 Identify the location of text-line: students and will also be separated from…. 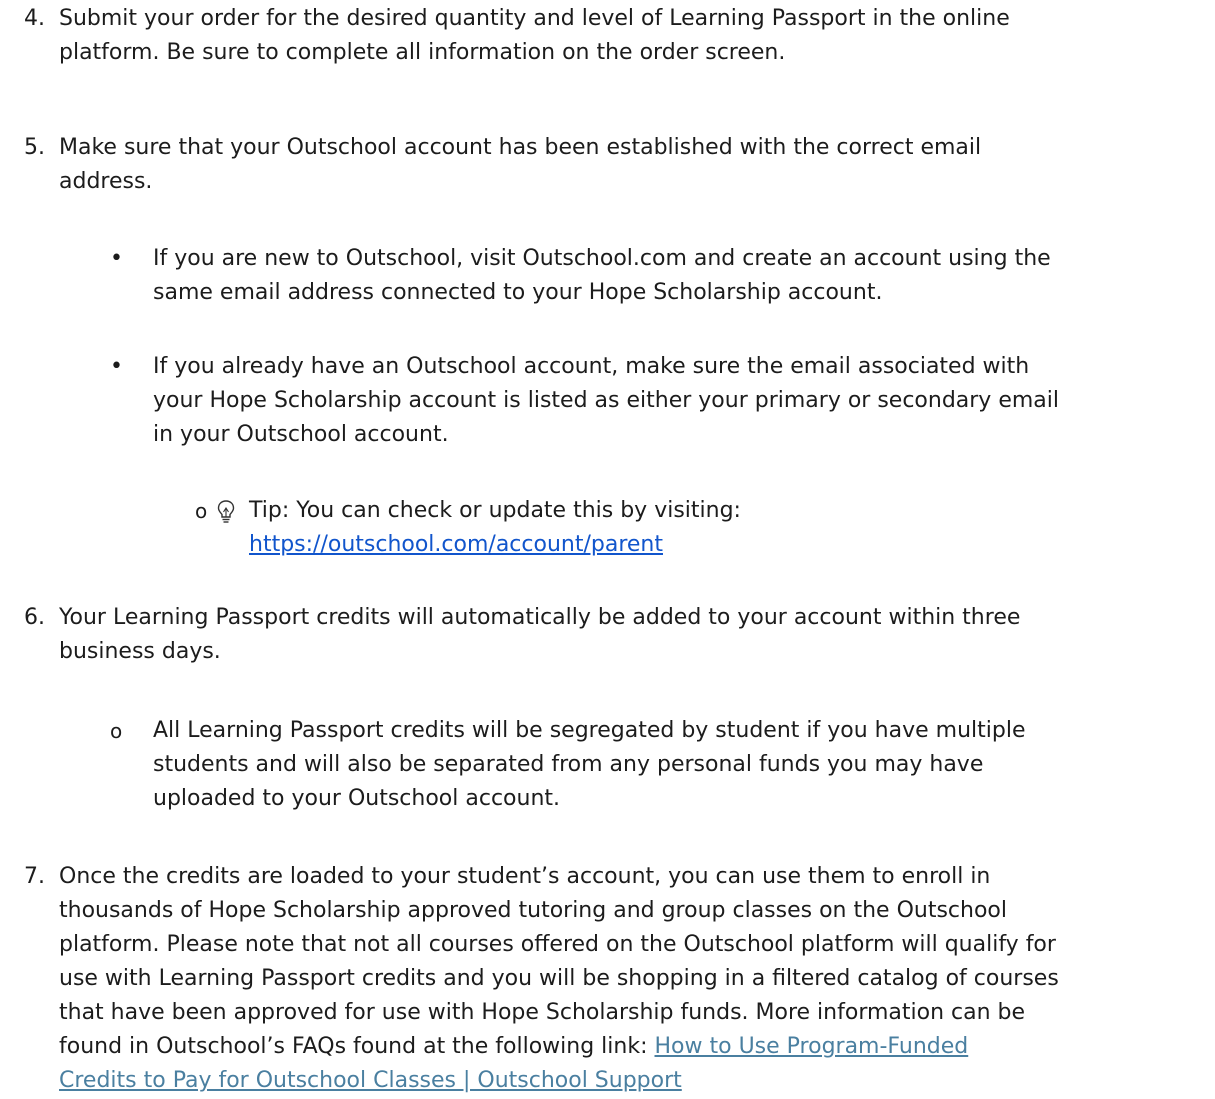
(568, 764).